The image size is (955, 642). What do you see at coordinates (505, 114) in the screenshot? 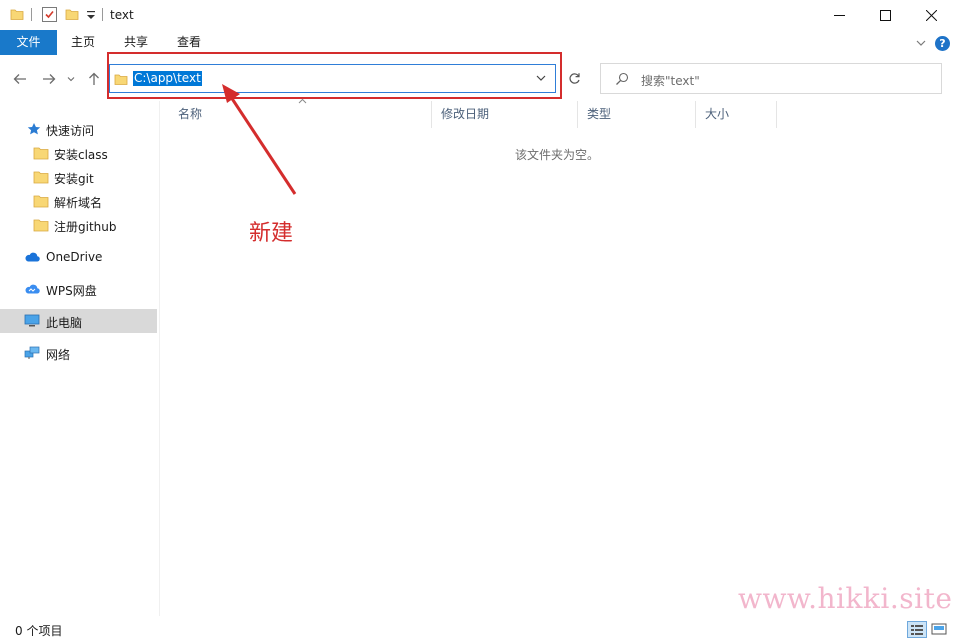
I see `column-header-date-modified: 修改日期` at bounding box center [505, 114].